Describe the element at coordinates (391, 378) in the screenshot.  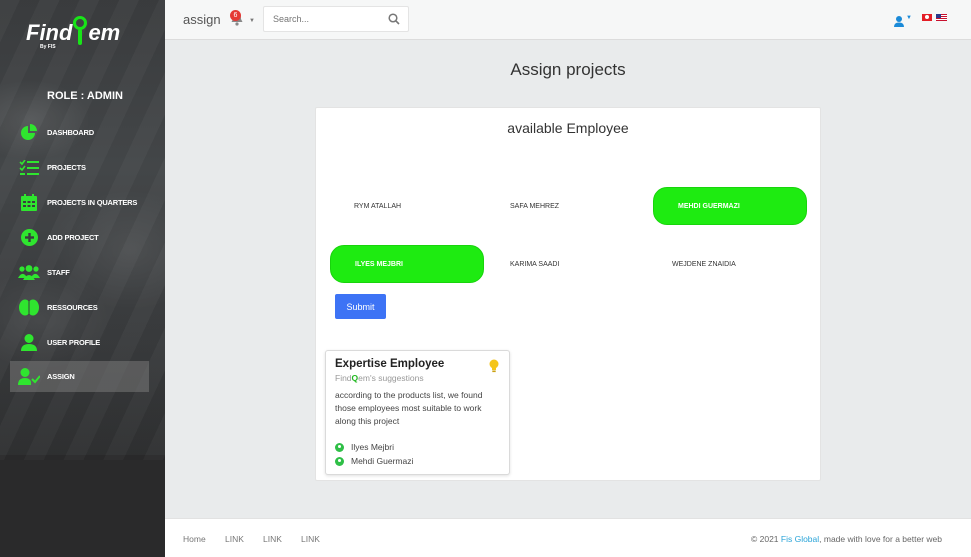
I see `subtitle-part: em's suggestions` at that location.